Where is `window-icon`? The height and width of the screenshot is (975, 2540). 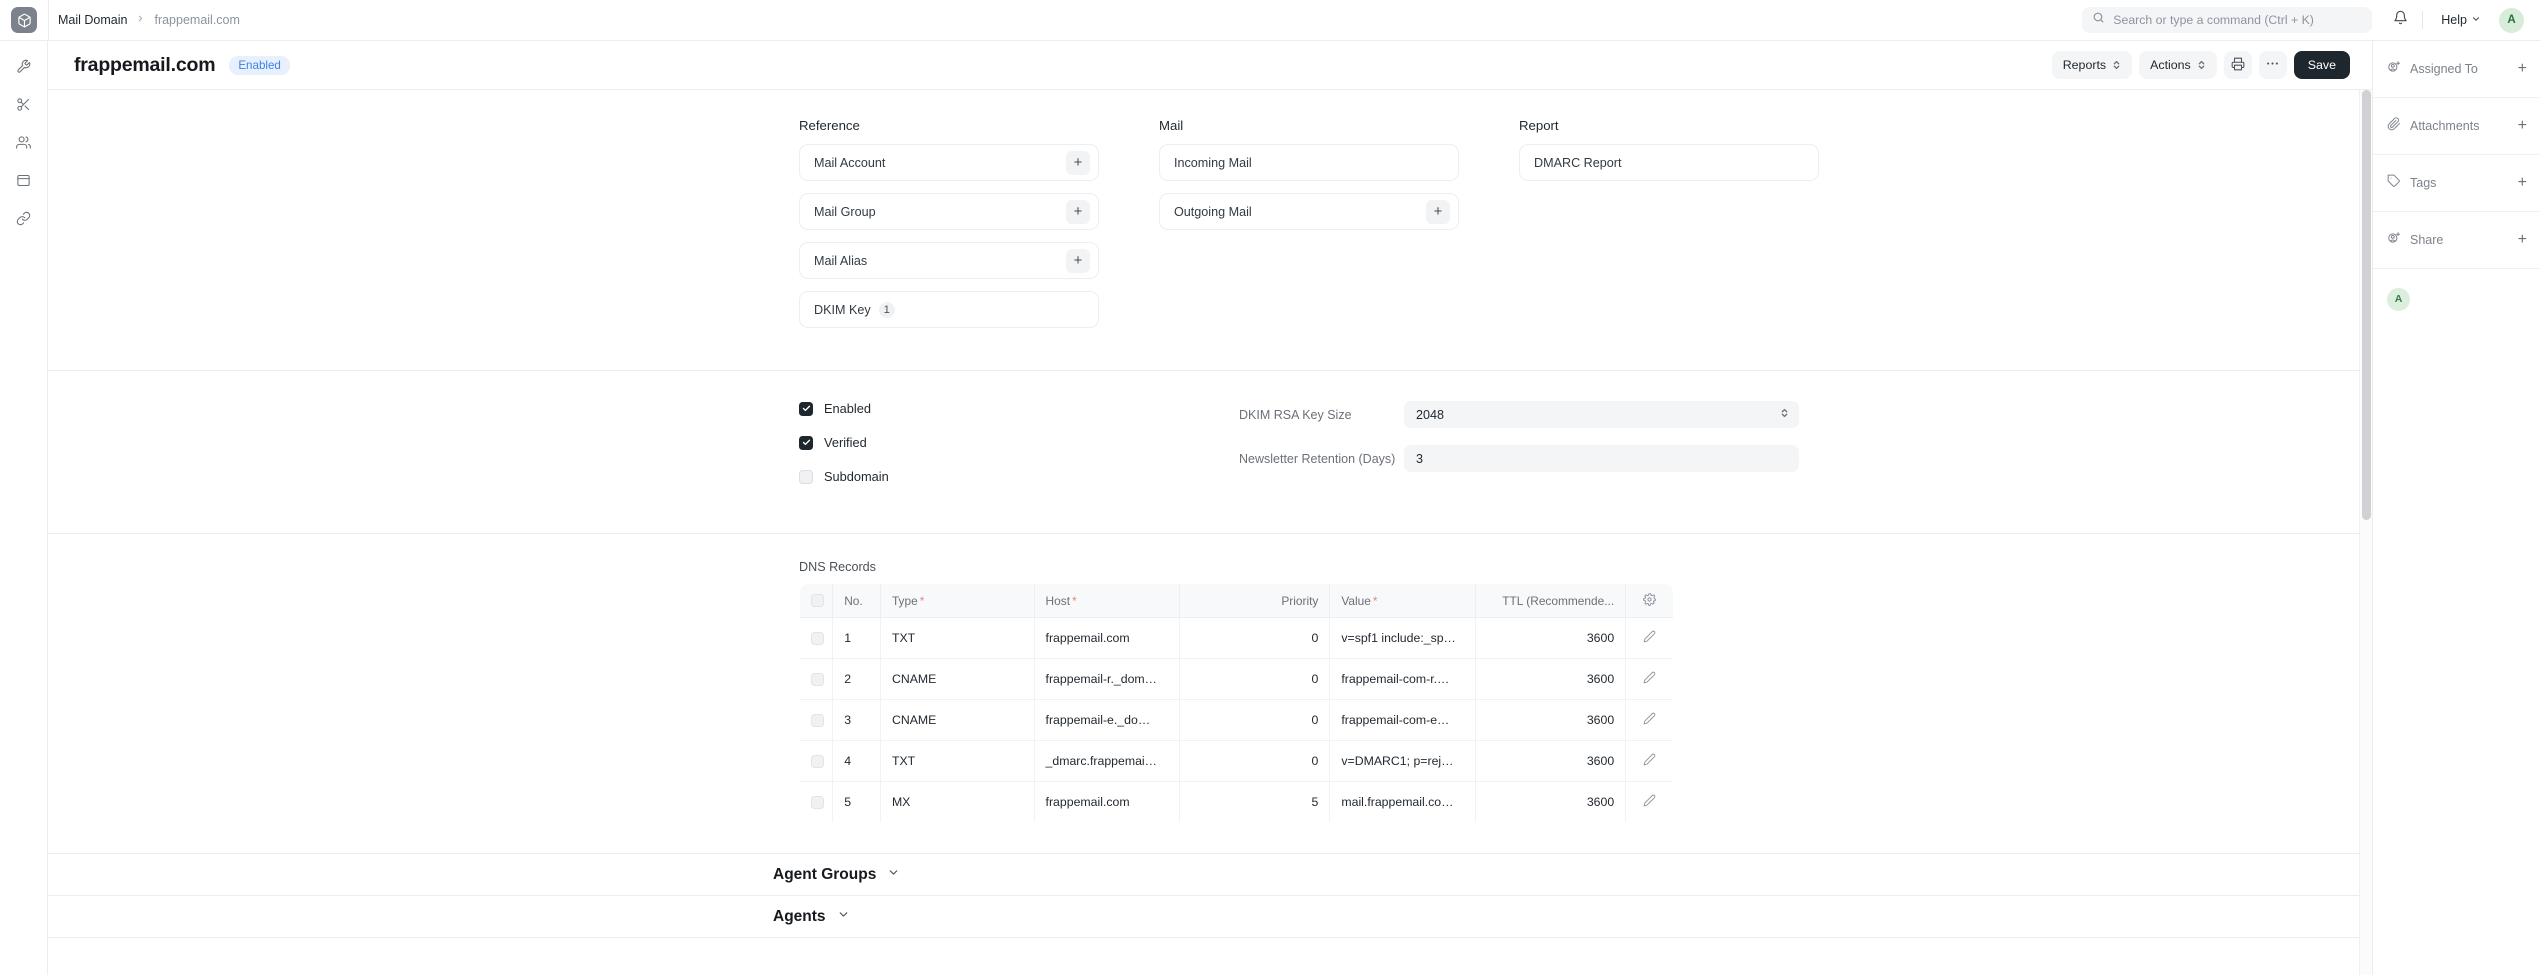
window-icon is located at coordinates (24, 180).